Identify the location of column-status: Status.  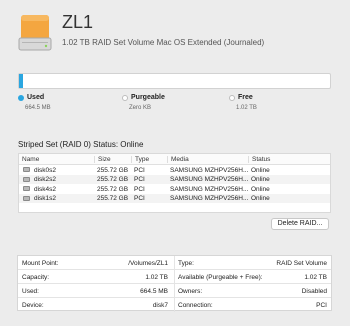
(259, 159).